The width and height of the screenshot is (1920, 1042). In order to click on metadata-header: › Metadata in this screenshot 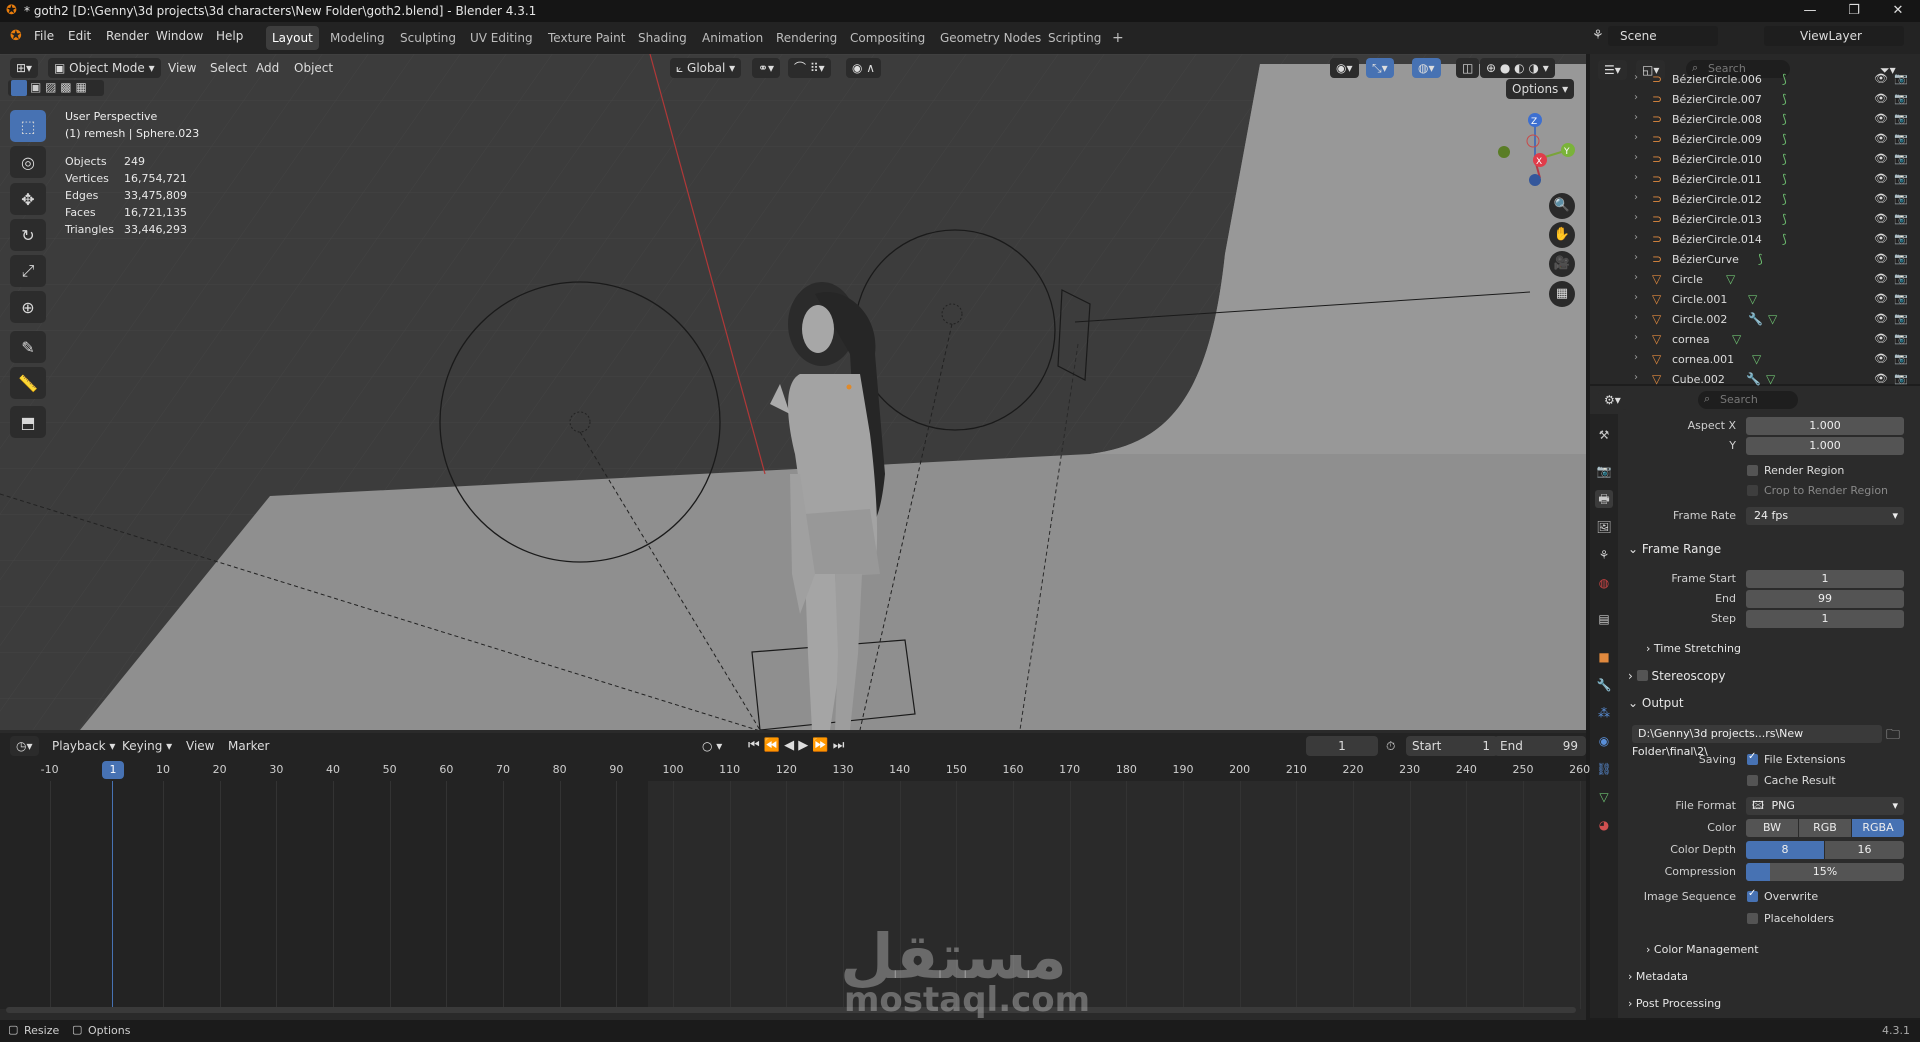, I will do `click(1658, 976)`.